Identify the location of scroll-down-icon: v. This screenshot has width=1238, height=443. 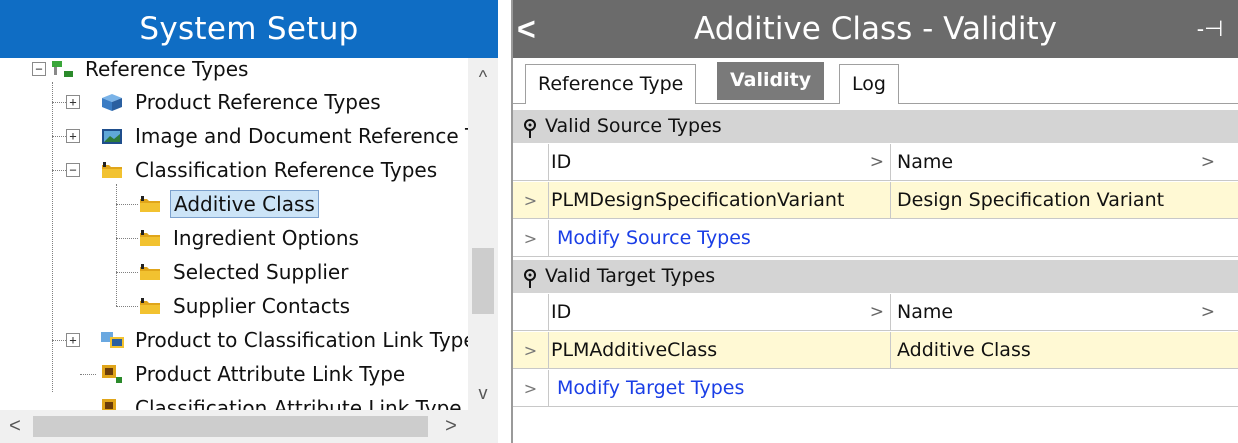
(483, 393).